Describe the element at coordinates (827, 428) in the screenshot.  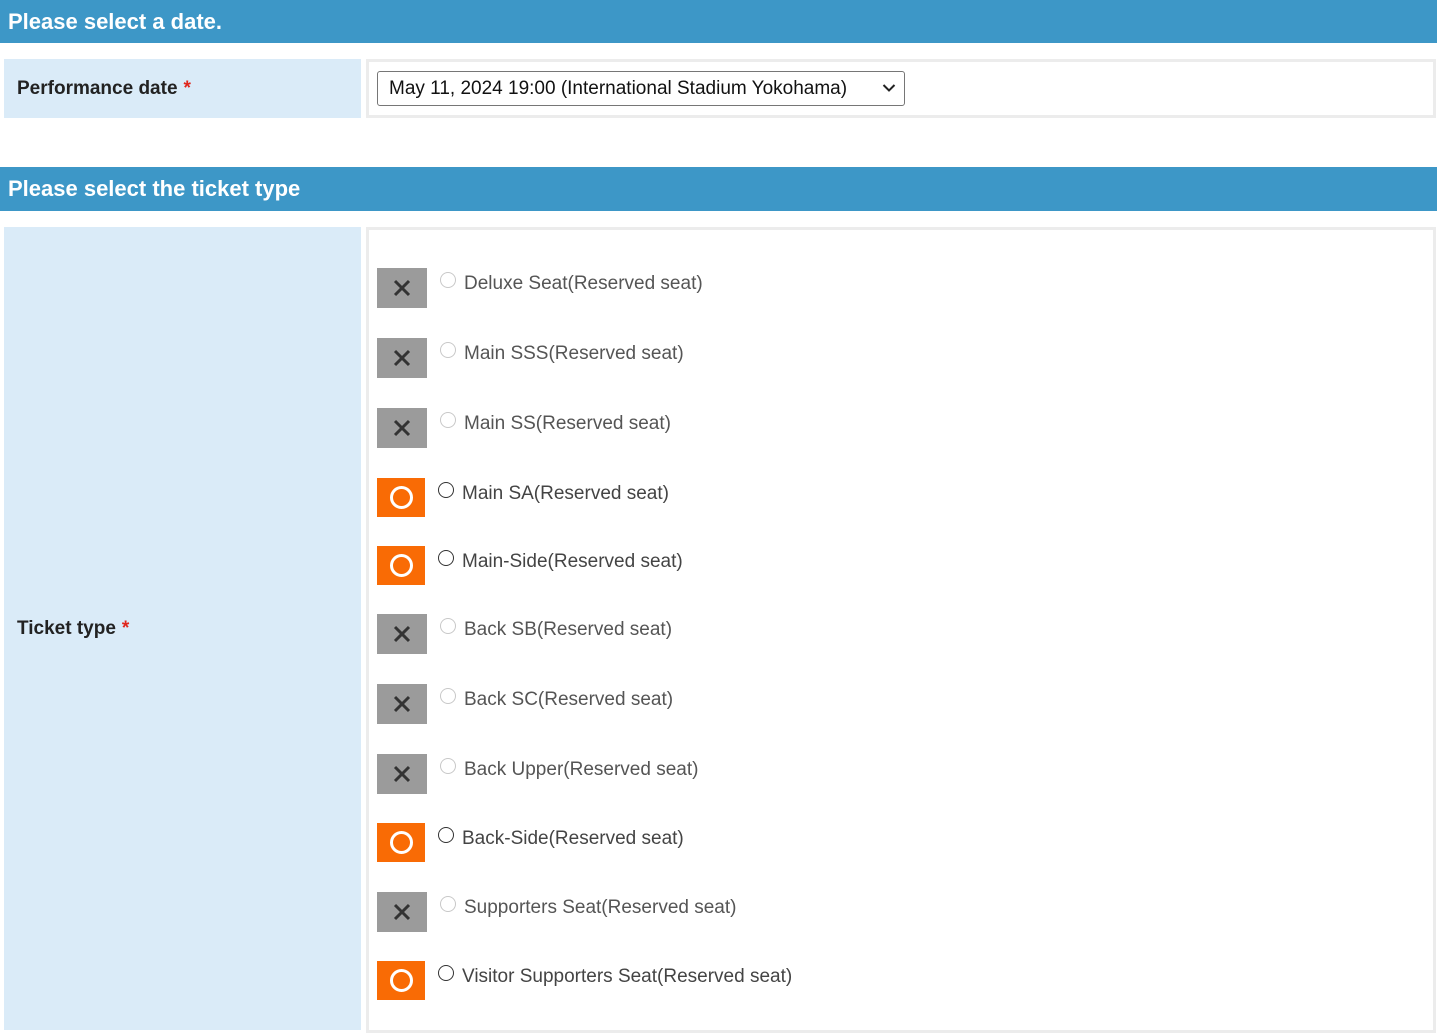
I see `ticket-option-row: Main SS(Reserved seat)` at that location.